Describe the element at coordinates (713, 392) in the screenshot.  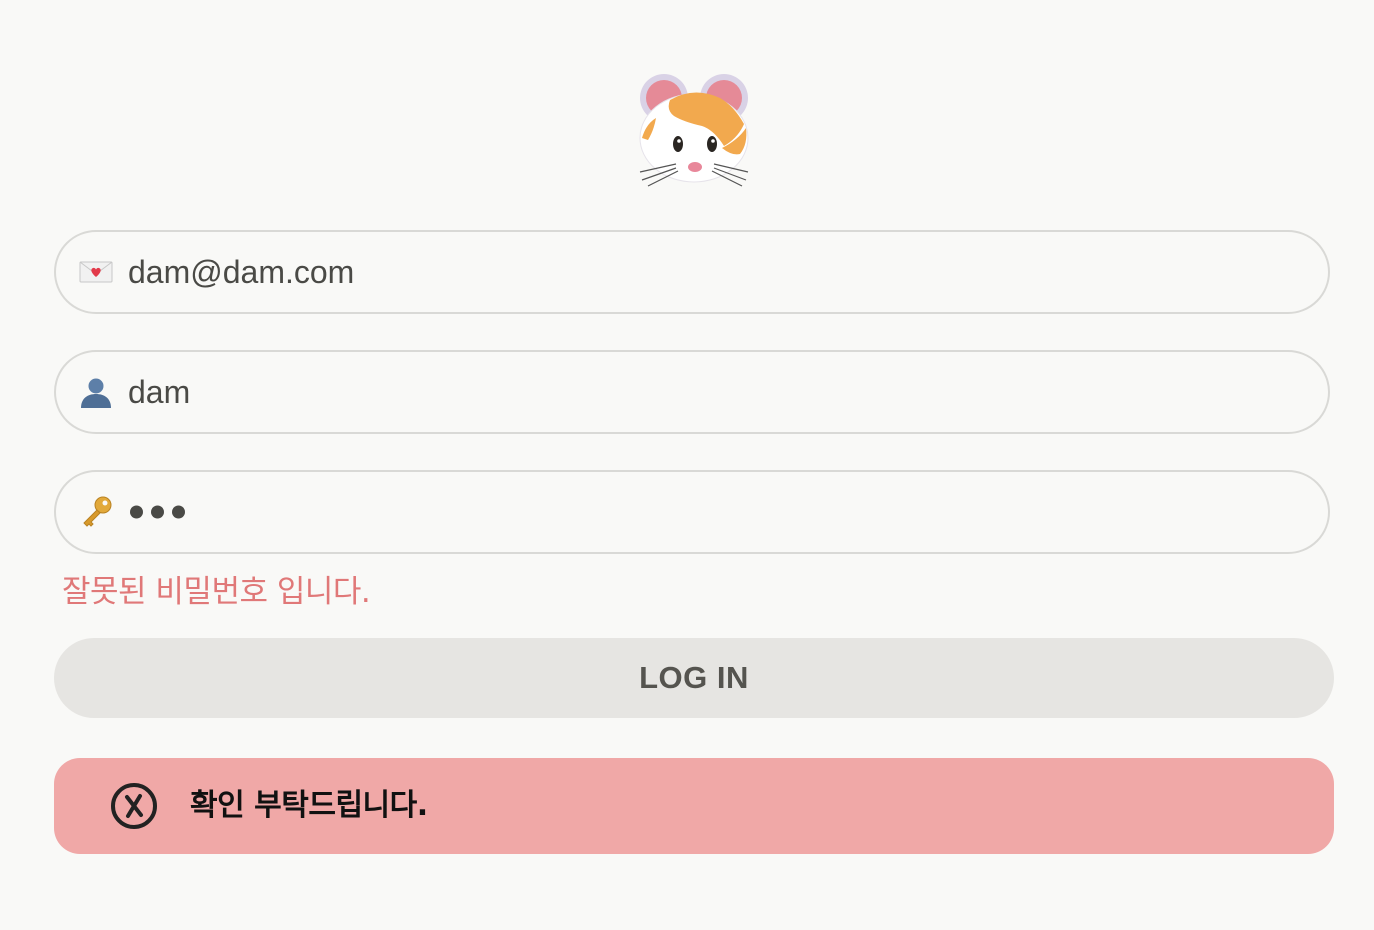
I see `username-input` at that location.